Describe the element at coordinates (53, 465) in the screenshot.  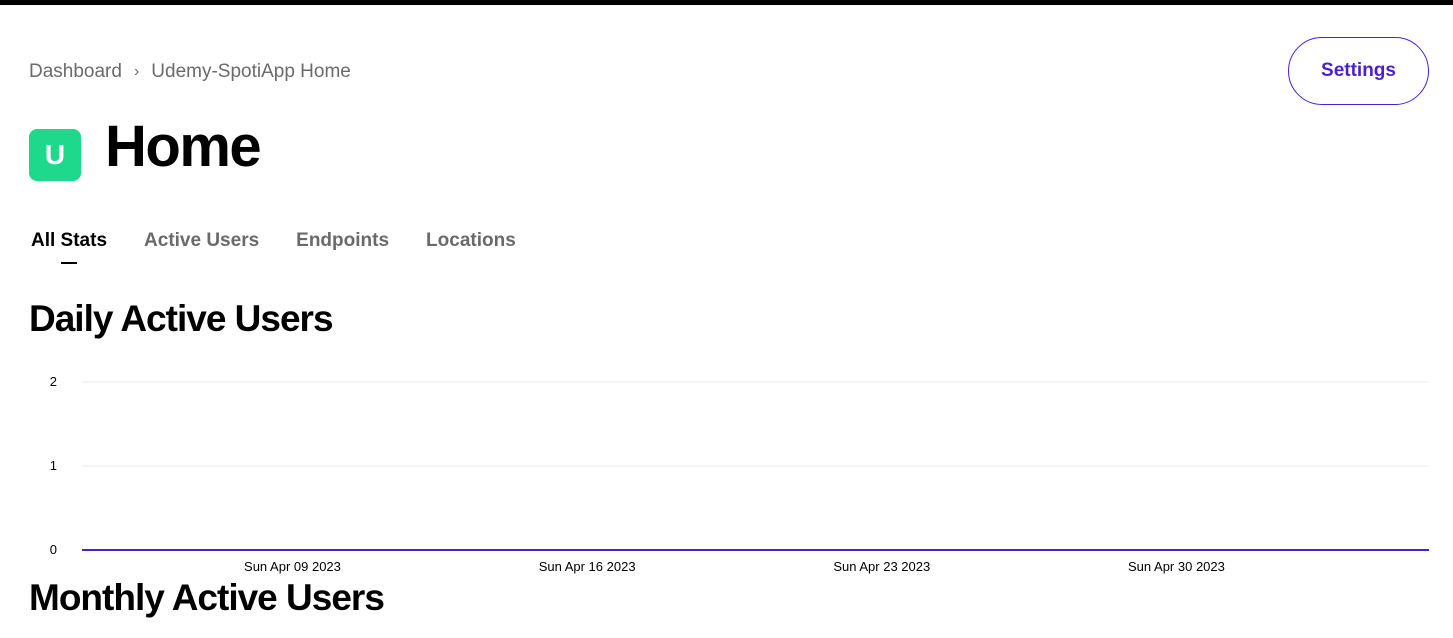
I see `y-tick-label: 1` at that location.